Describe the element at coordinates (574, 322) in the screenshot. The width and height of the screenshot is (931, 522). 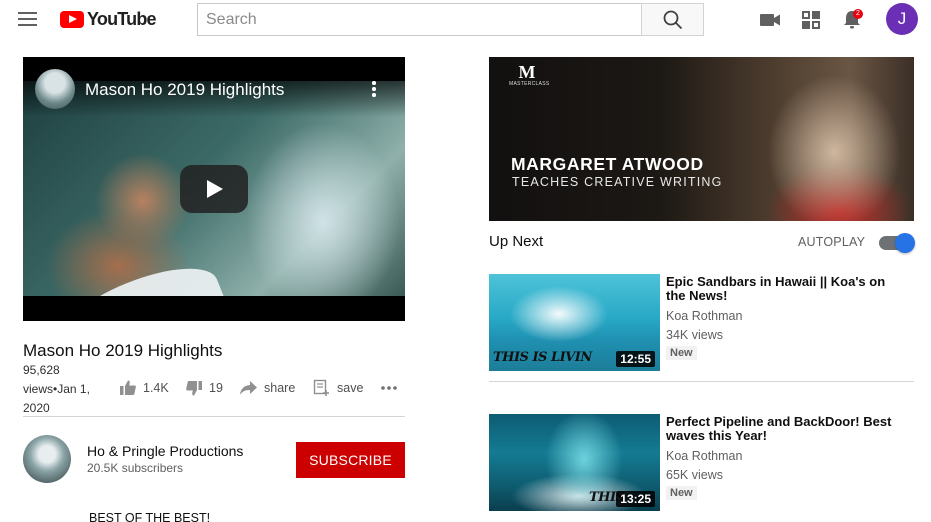
I see `video-thumbnail: THIS IS LIVIN 12:55` at that location.